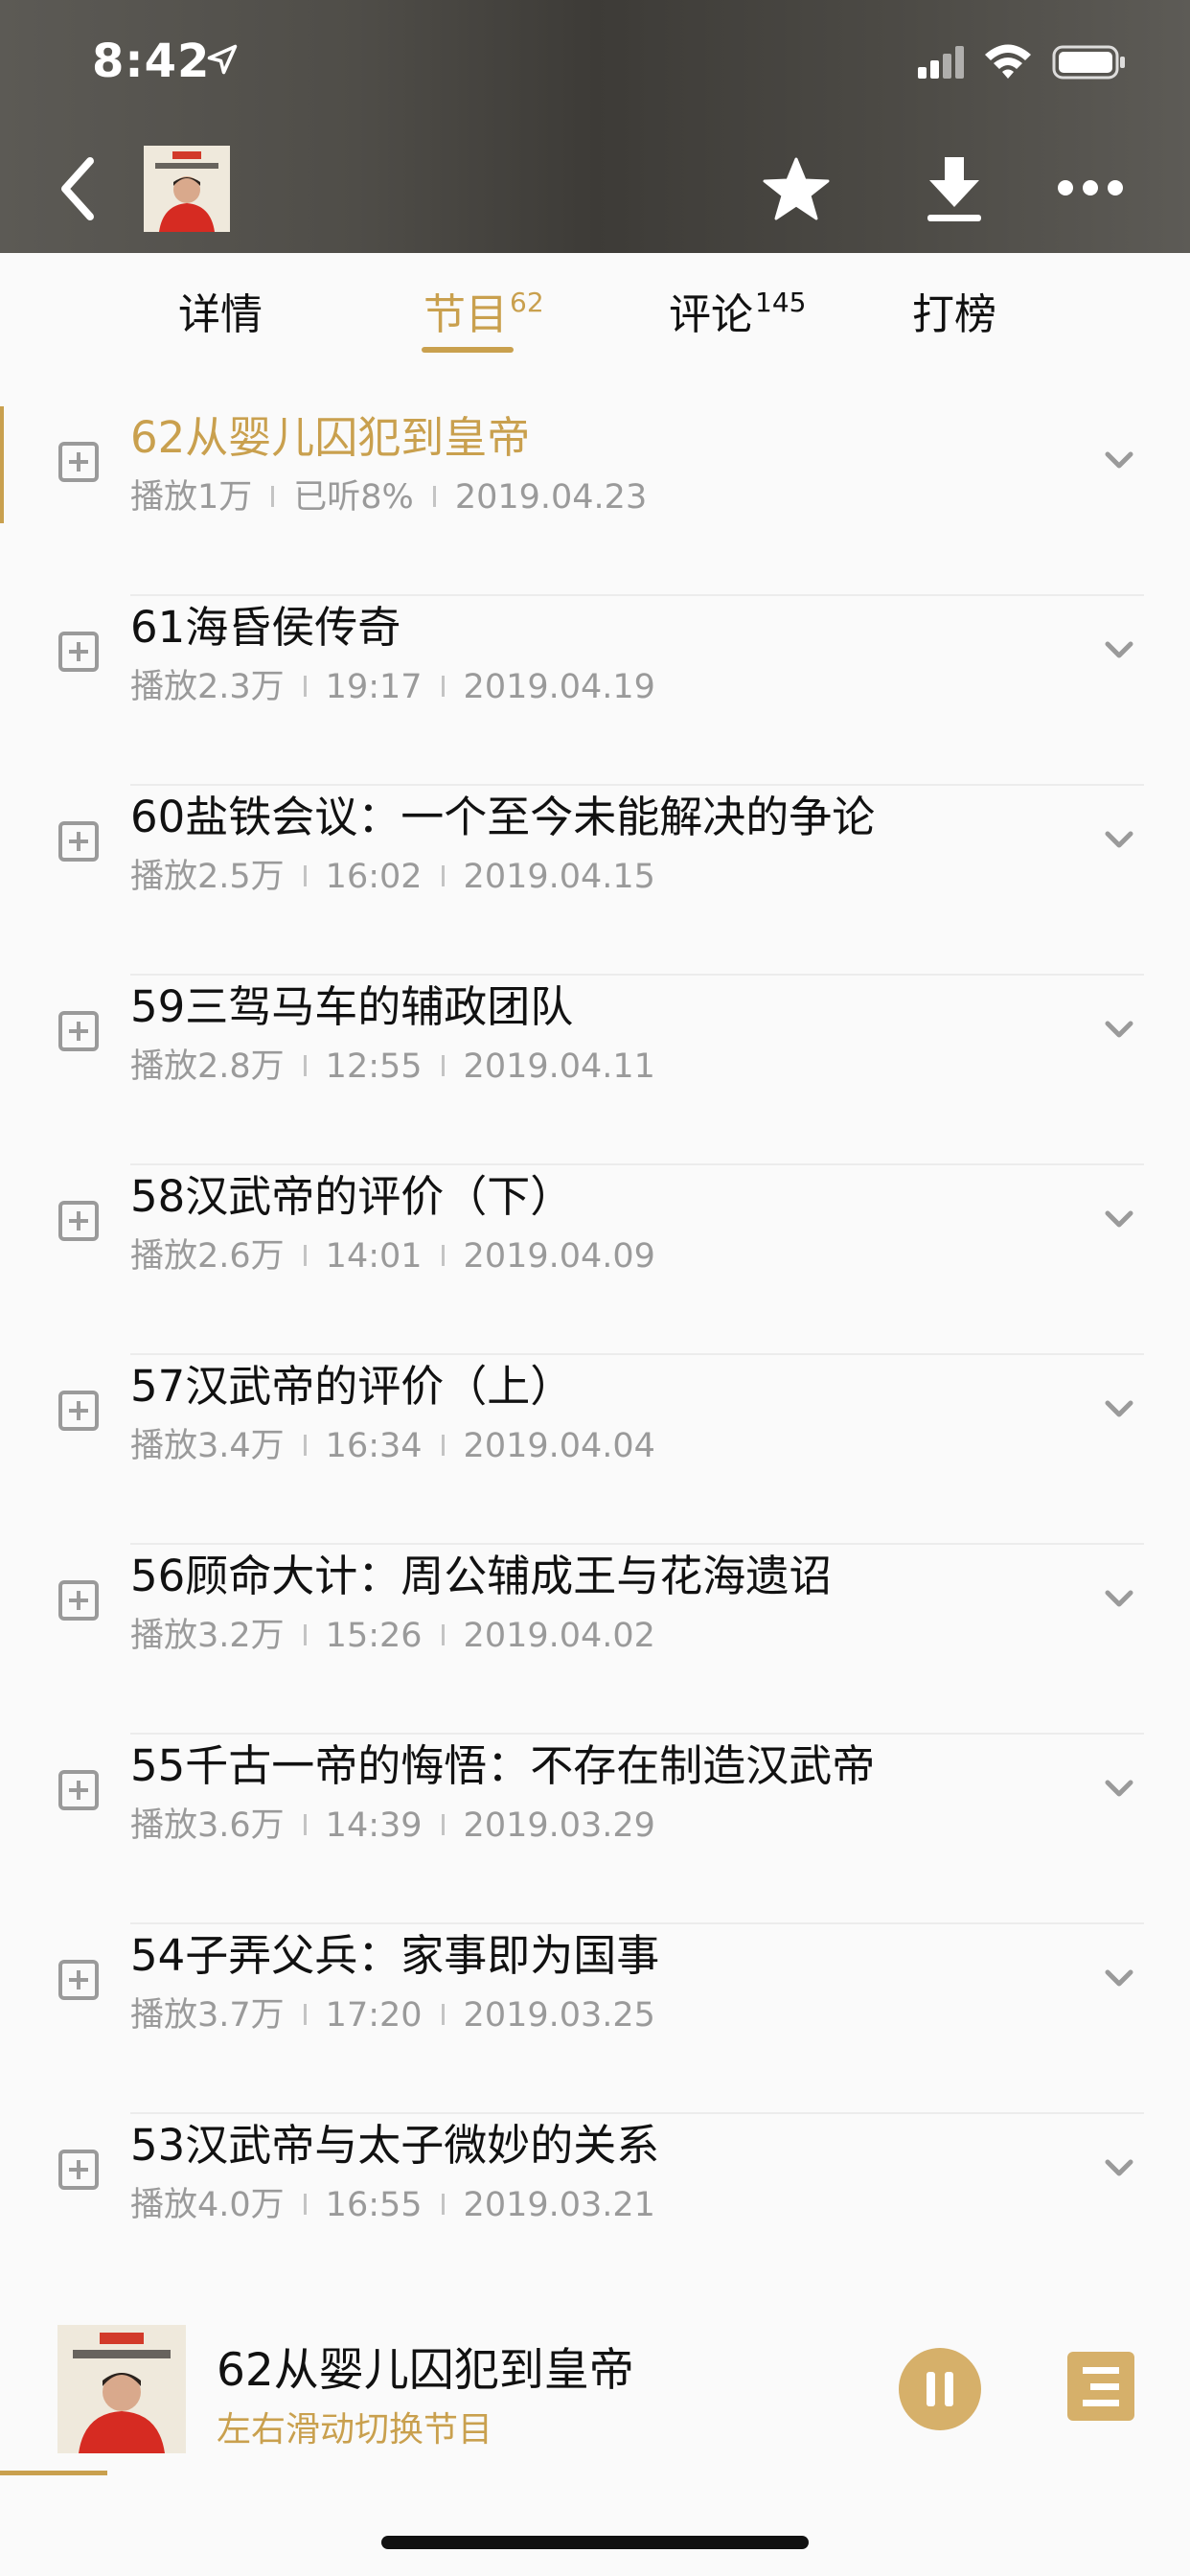 Image resolution: width=1190 pixels, height=2576 pixels. Describe the element at coordinates (187, 189) in the screenshot. I see `album-cover-thumbnail` at that location.